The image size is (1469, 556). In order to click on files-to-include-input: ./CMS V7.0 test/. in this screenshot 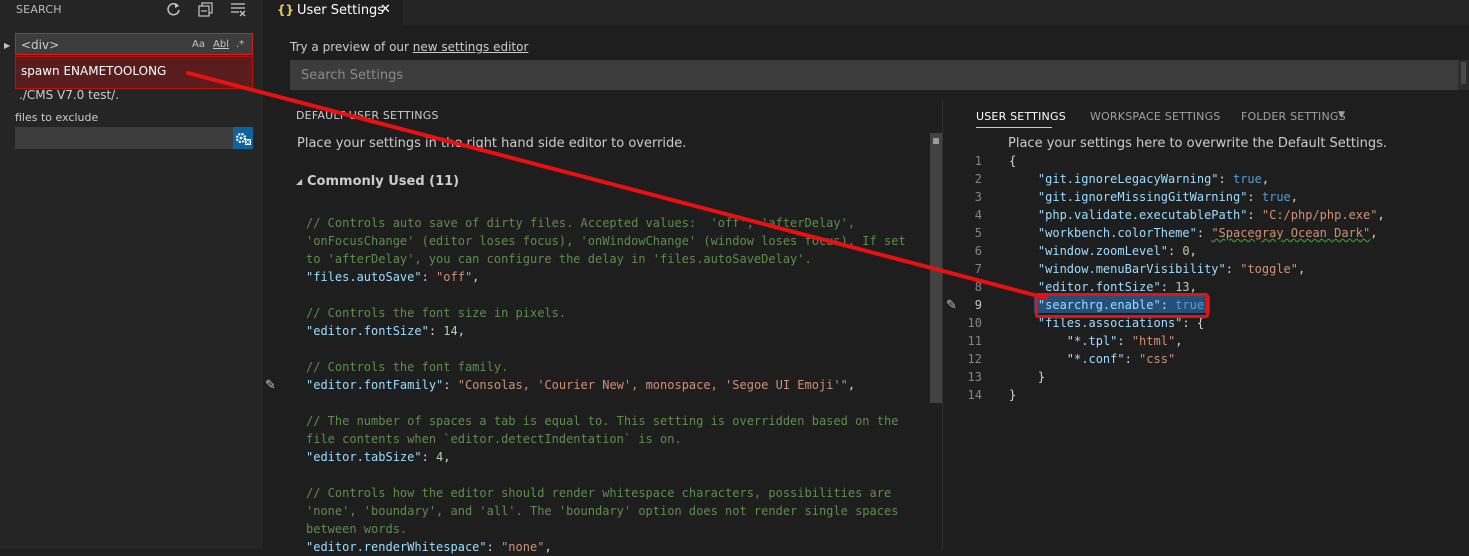, I will do `click(69, 95)`.